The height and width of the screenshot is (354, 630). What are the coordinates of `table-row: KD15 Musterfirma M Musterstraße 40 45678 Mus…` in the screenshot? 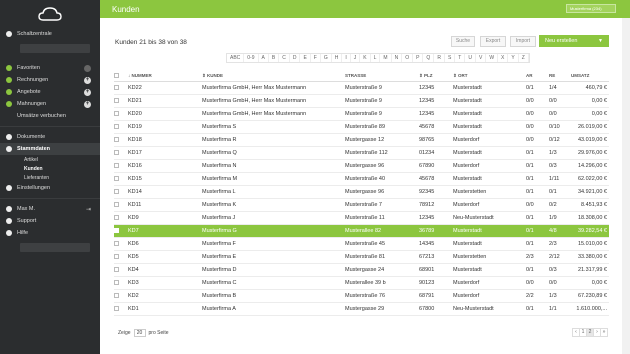 It's located at (361, 179).